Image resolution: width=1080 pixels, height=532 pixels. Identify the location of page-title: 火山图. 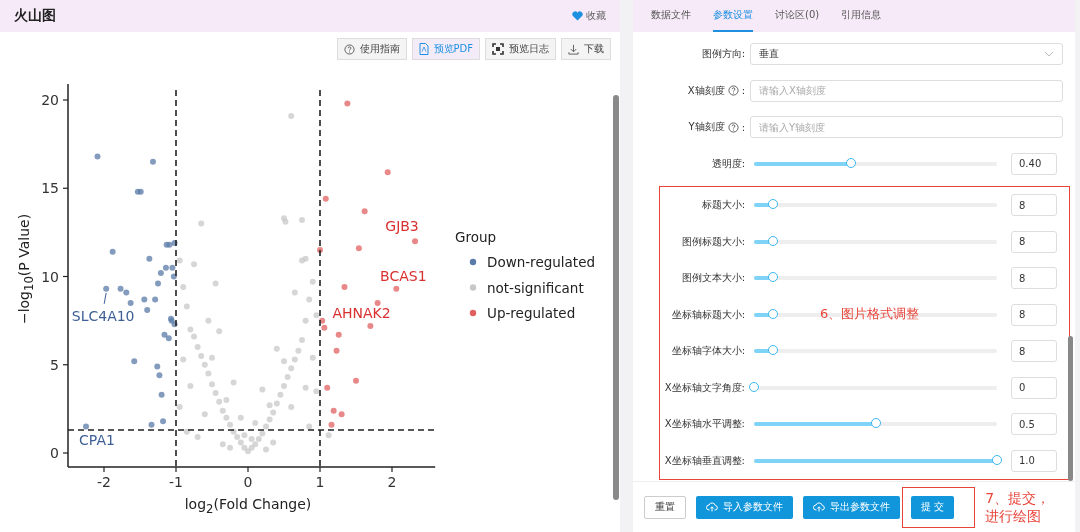
(35, 16).